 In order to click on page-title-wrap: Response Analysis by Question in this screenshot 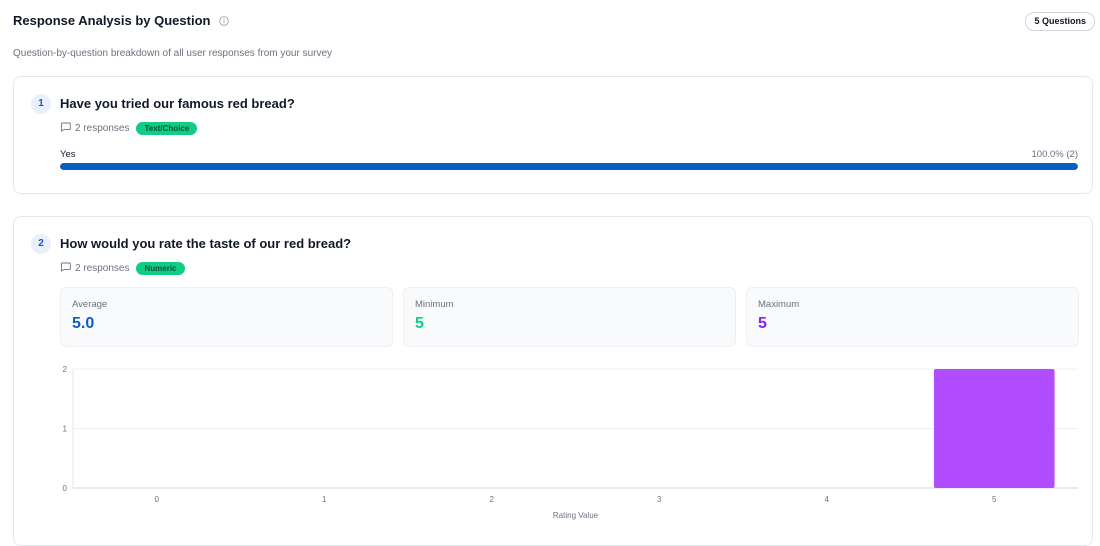, I will do `click(121, 21)`.